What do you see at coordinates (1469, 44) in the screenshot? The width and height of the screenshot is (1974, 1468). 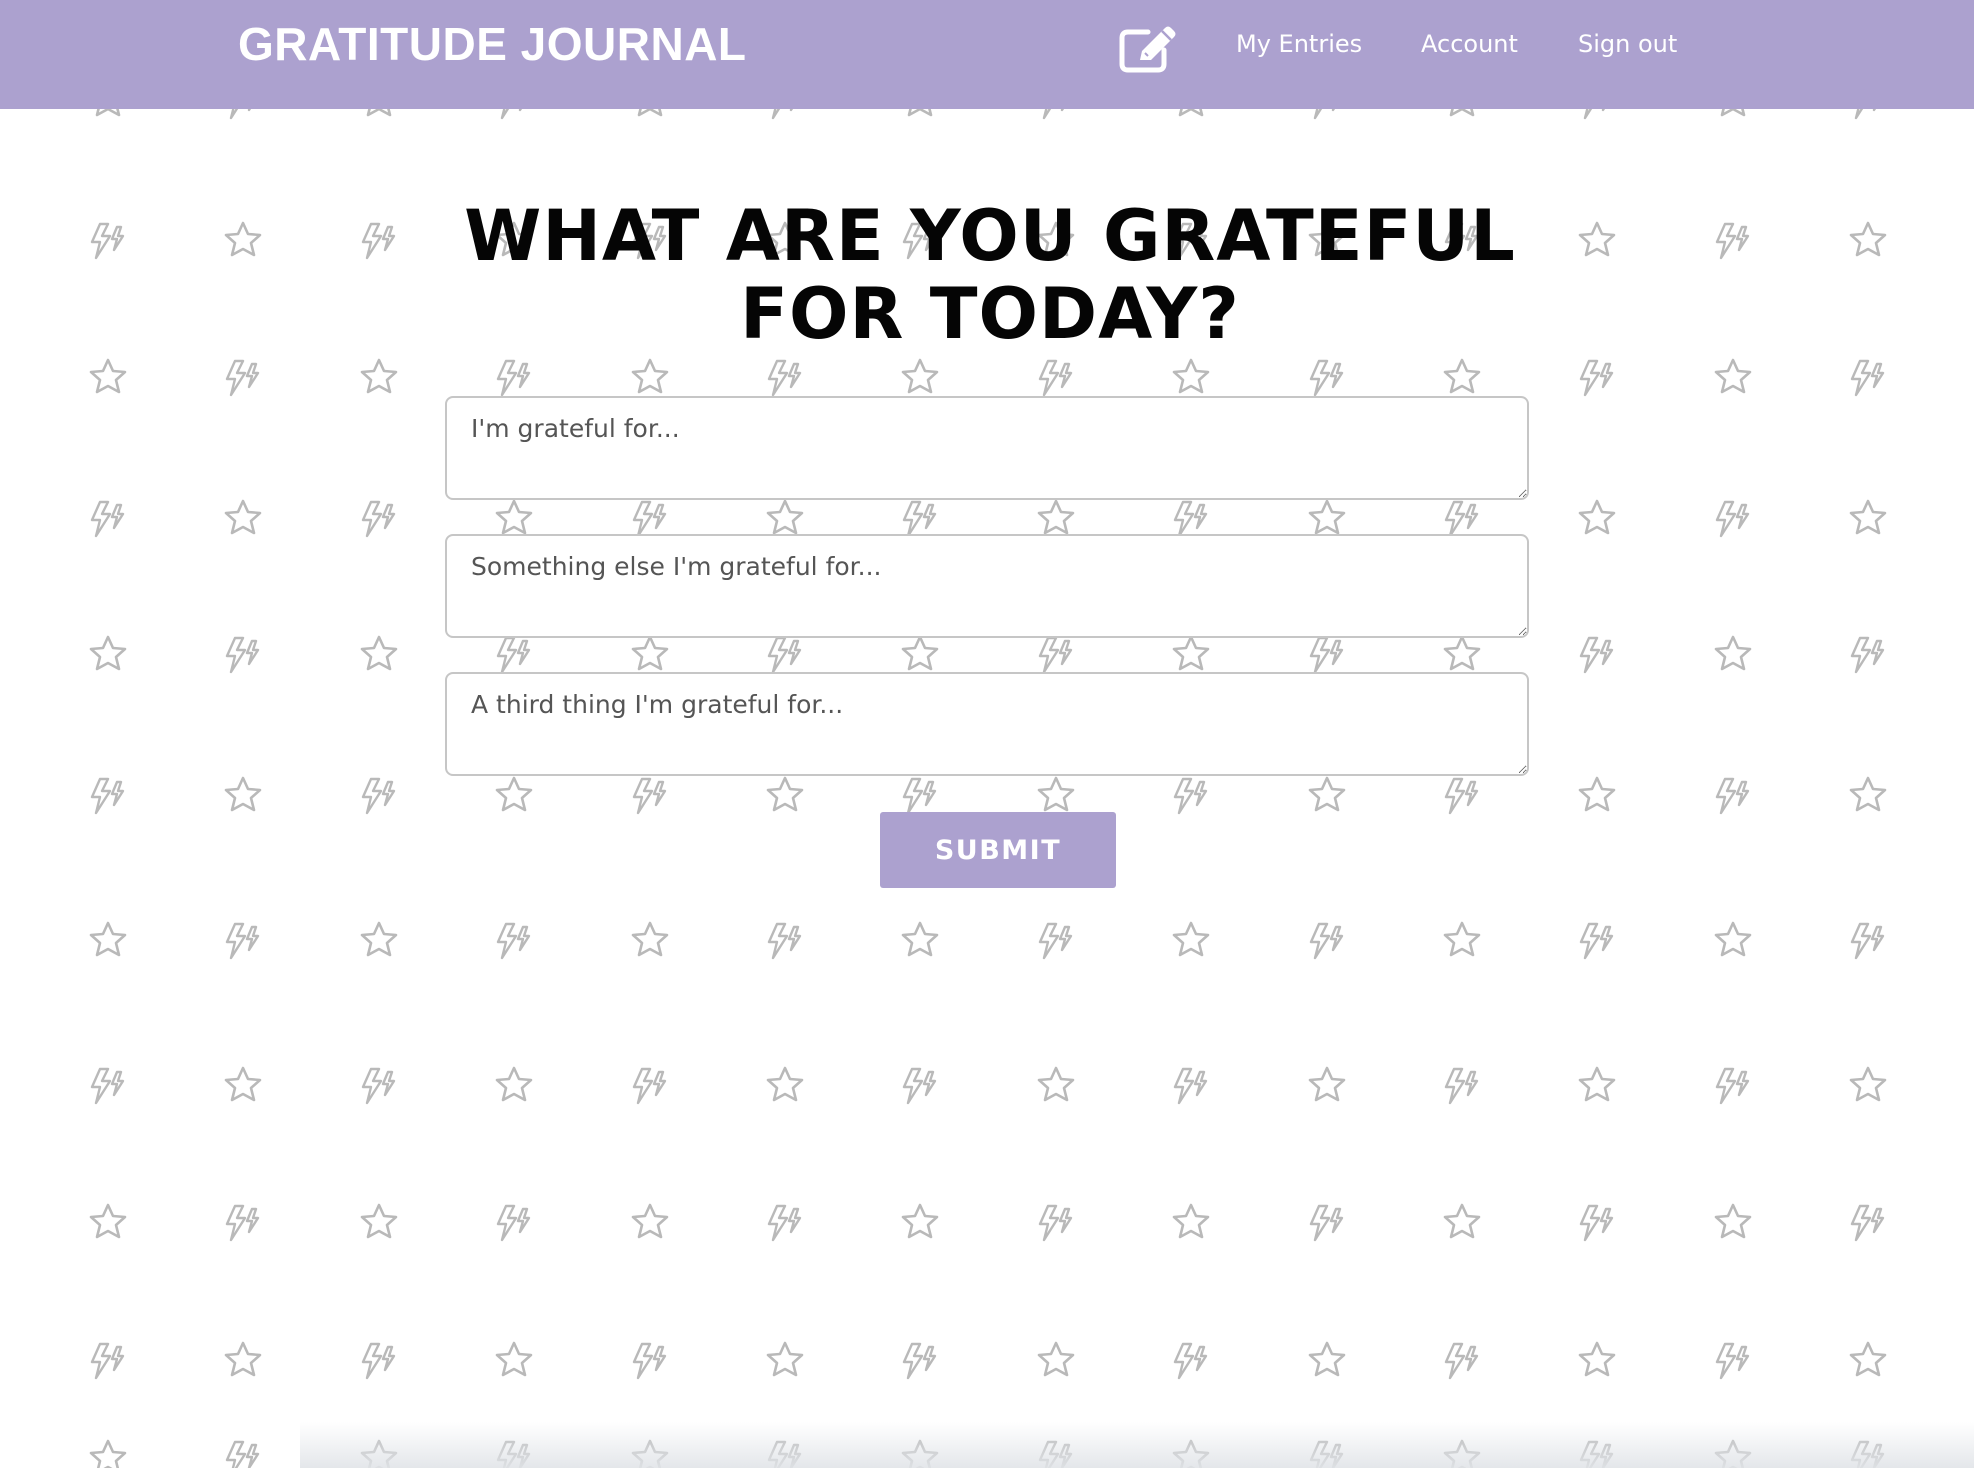 I see `nav-account: Account` at bounding box center [1469, 44].